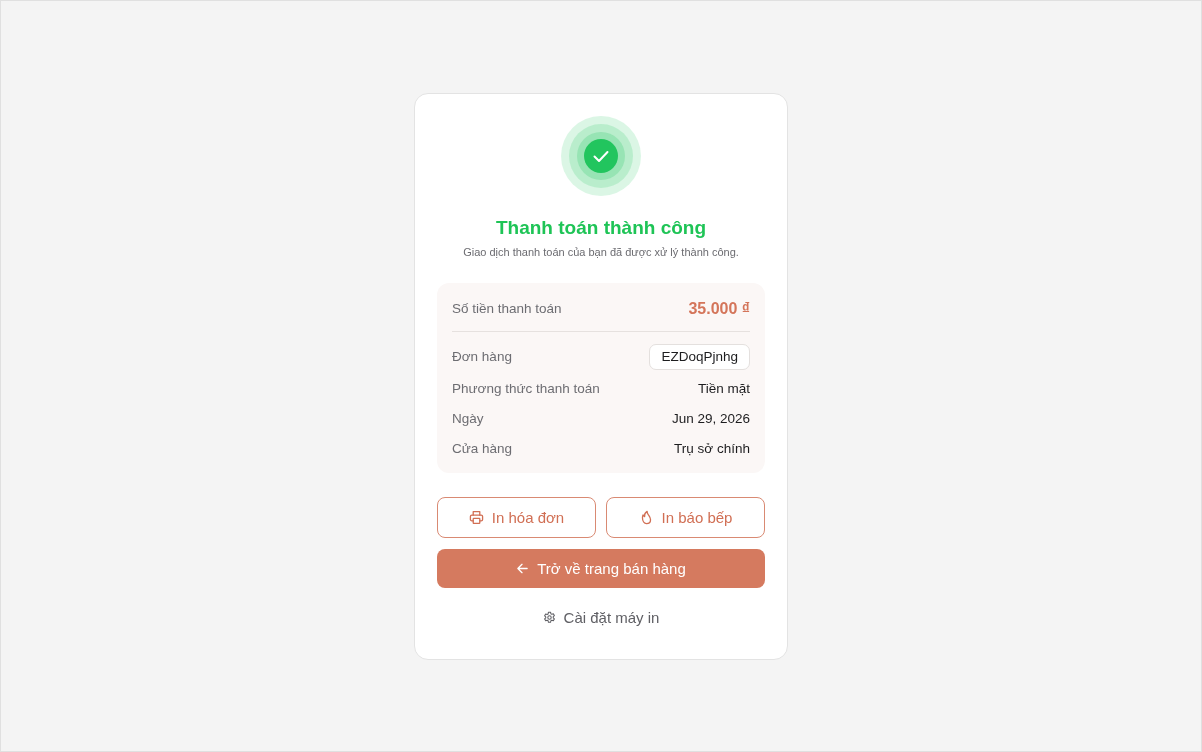 This screenshot has width=1202, height=752. What do you see at coordinates (601, 252) in the screenshot?
I see `status-message: Giao dịch thanh toán của bạn đã được xử lý thành công.` at bounding box center [601, 252].